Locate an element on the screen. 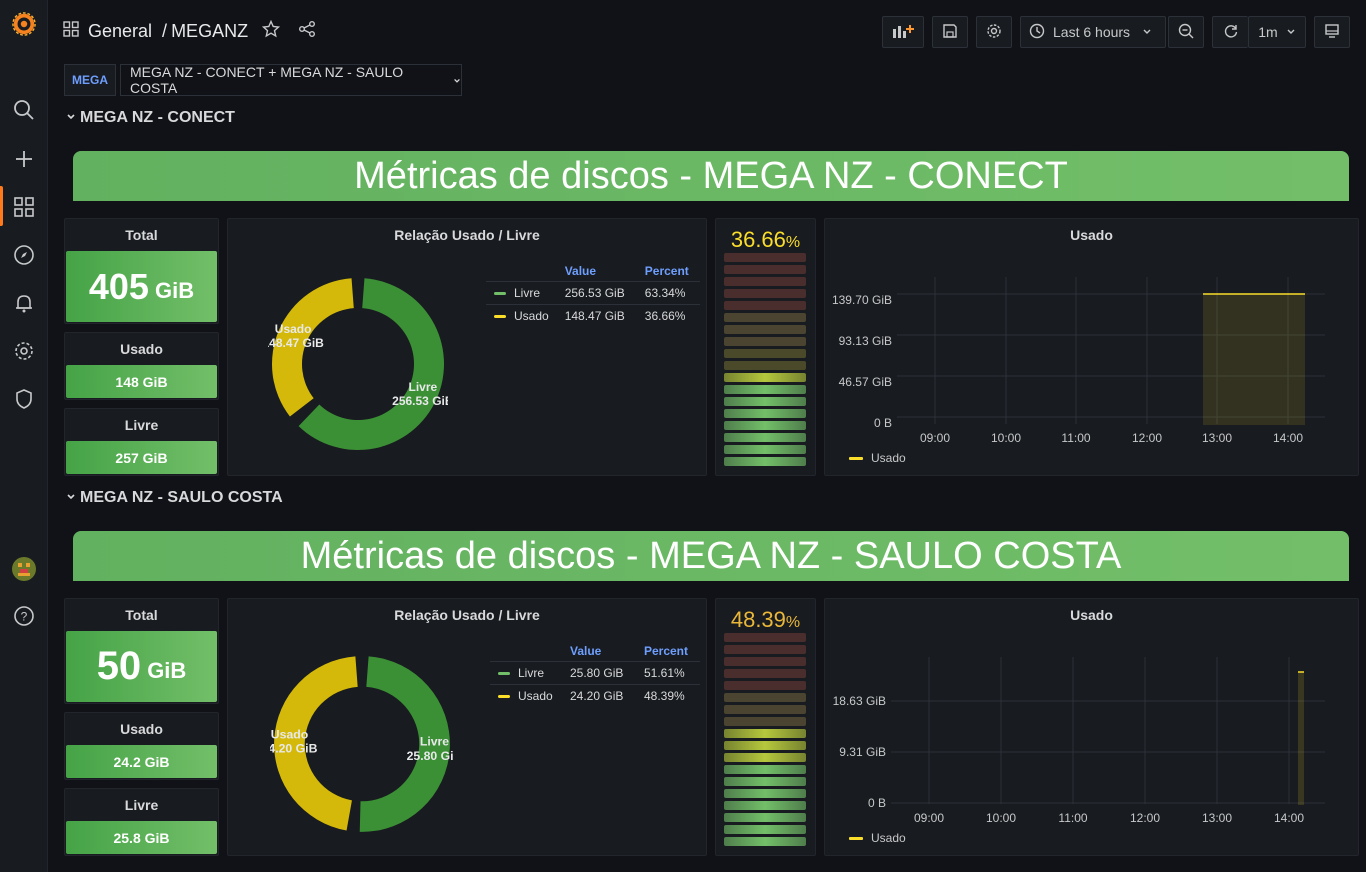  gauge-value: 48.39% is located at coordinates (765, 620).